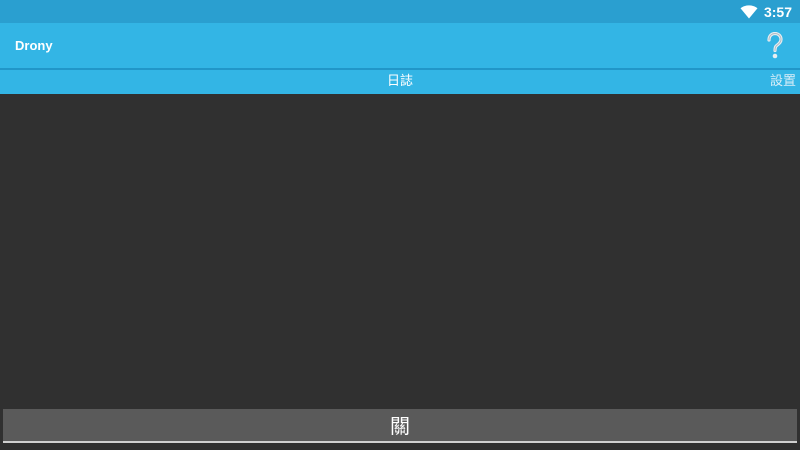  I want to click on wifi-icon, so click(749, 11).